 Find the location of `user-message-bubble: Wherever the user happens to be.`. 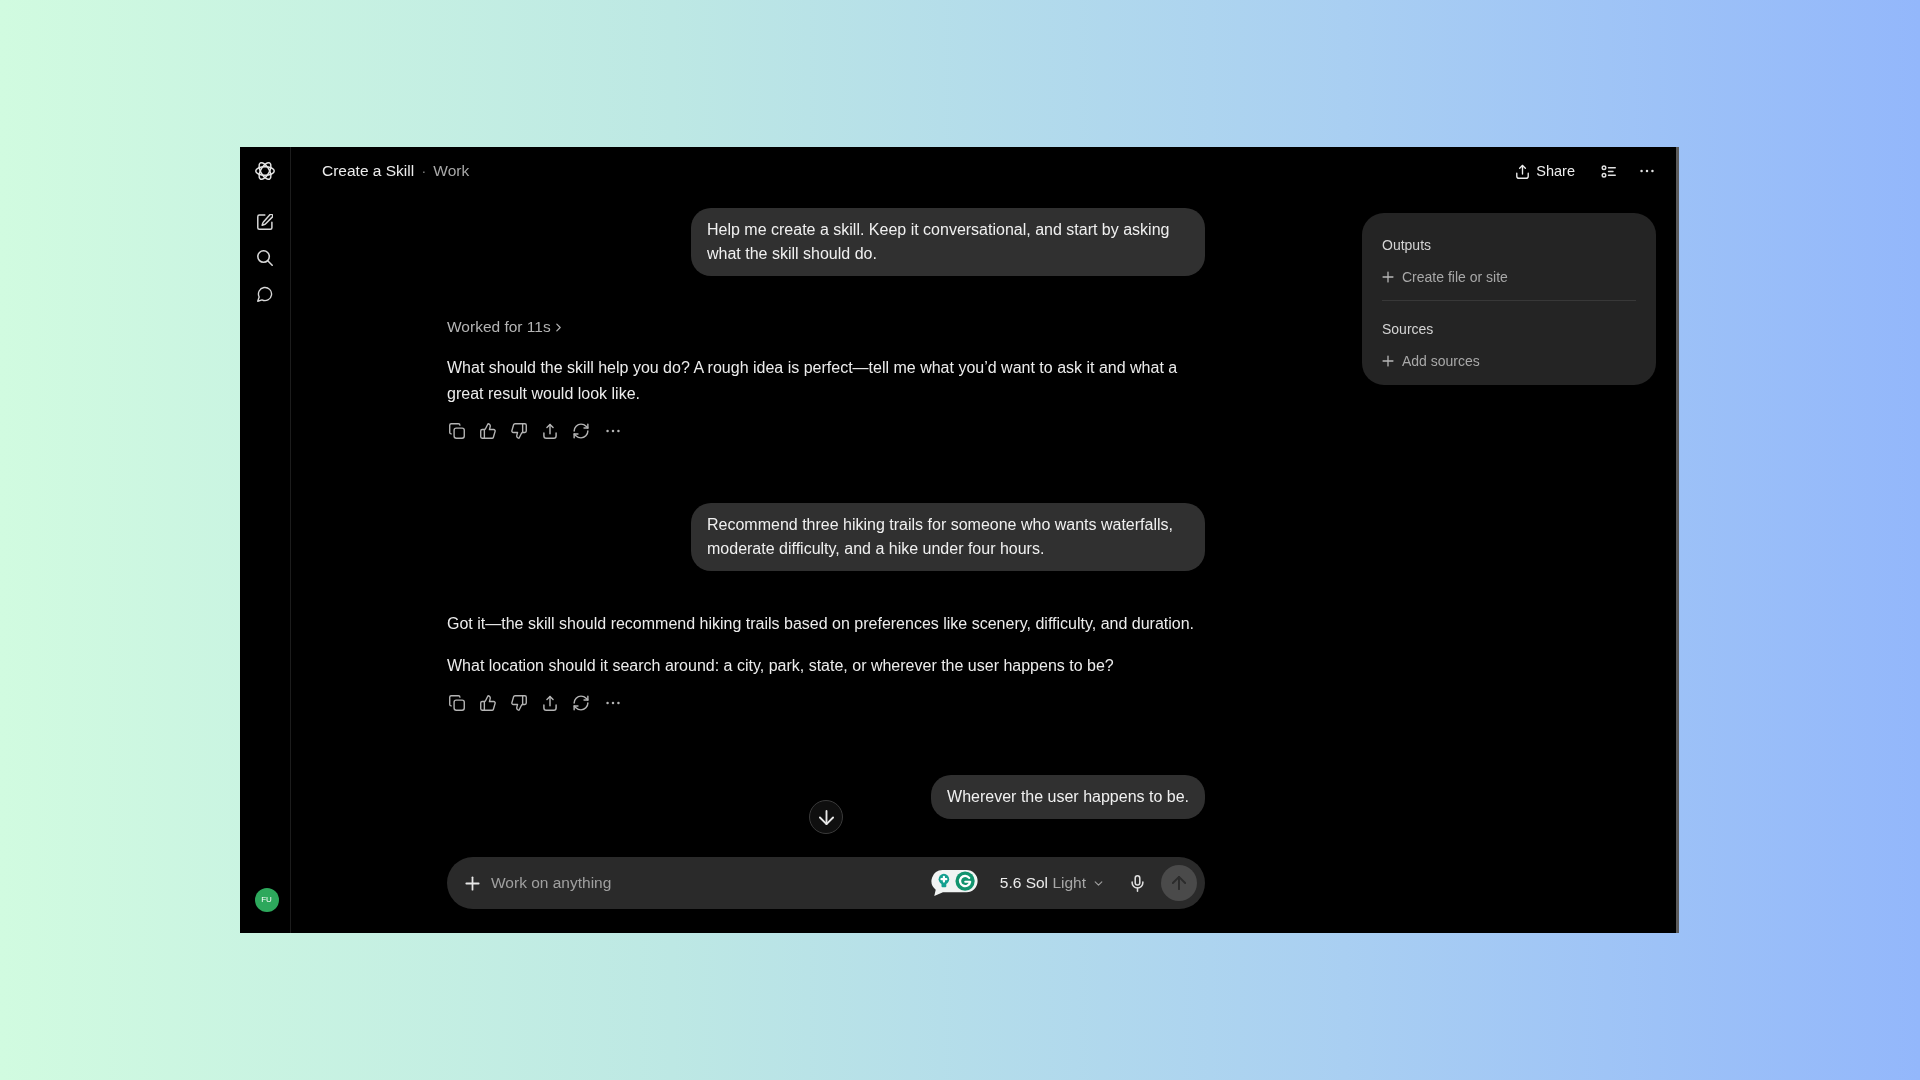

user-message-bubble: Wherever the user happens to be. is located at coordinates (1068, 797).